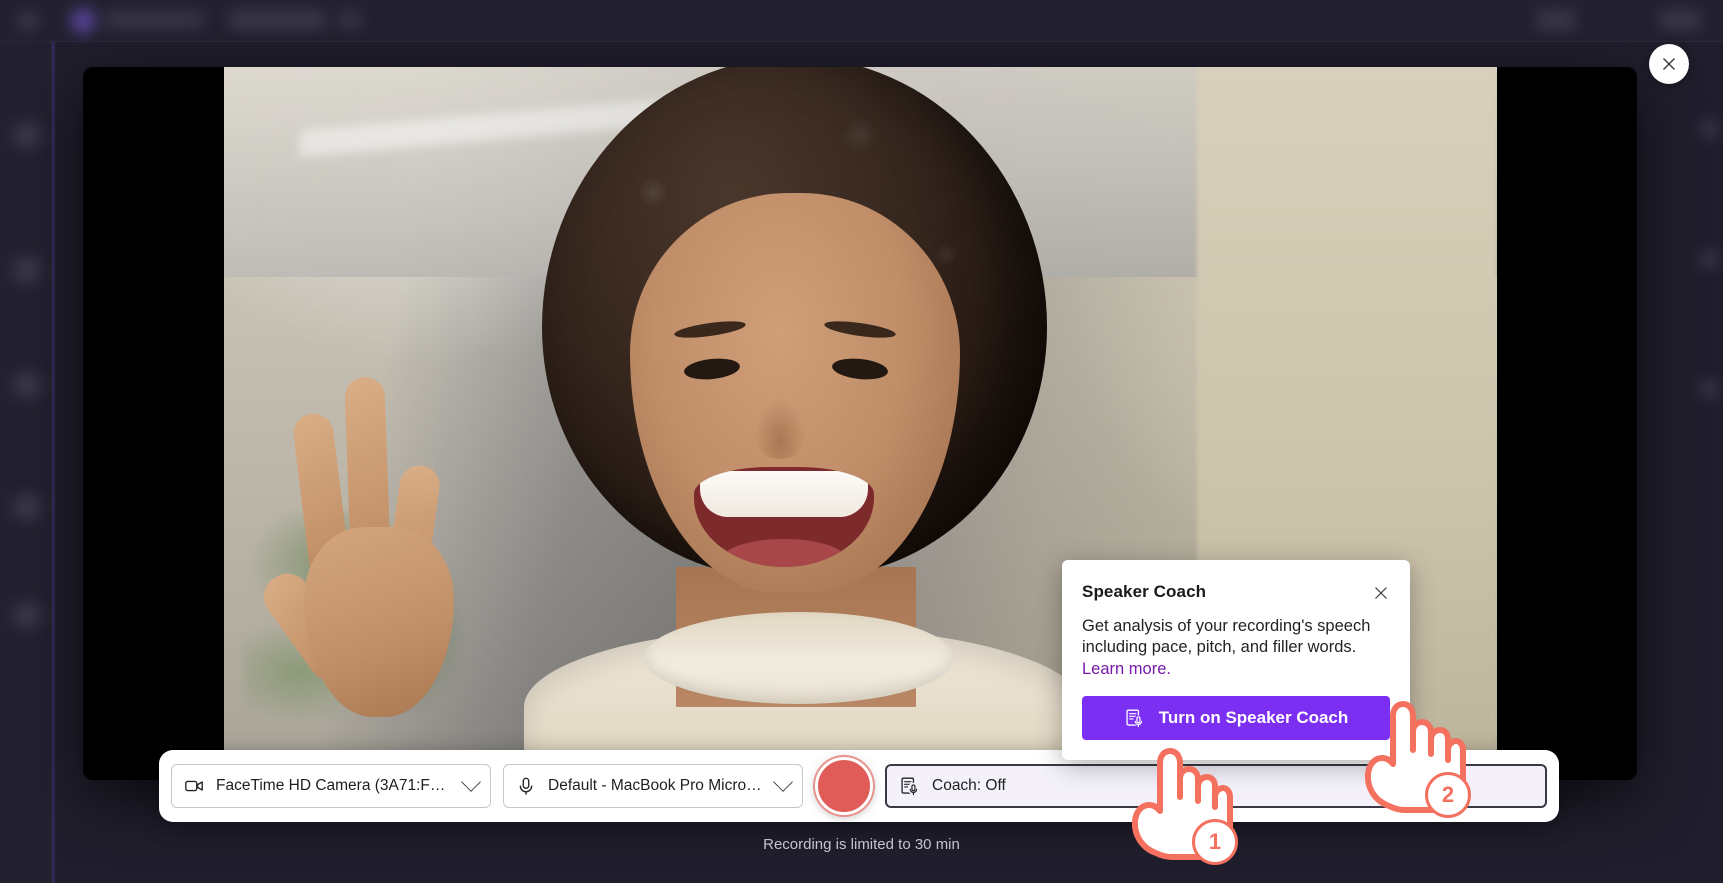 The width and height of the screenshot is (1723, 883). What do you see at coordinates (154, 20) in the screenshot?
I see `project-title-placeholder` at bounding box center [154, 20].